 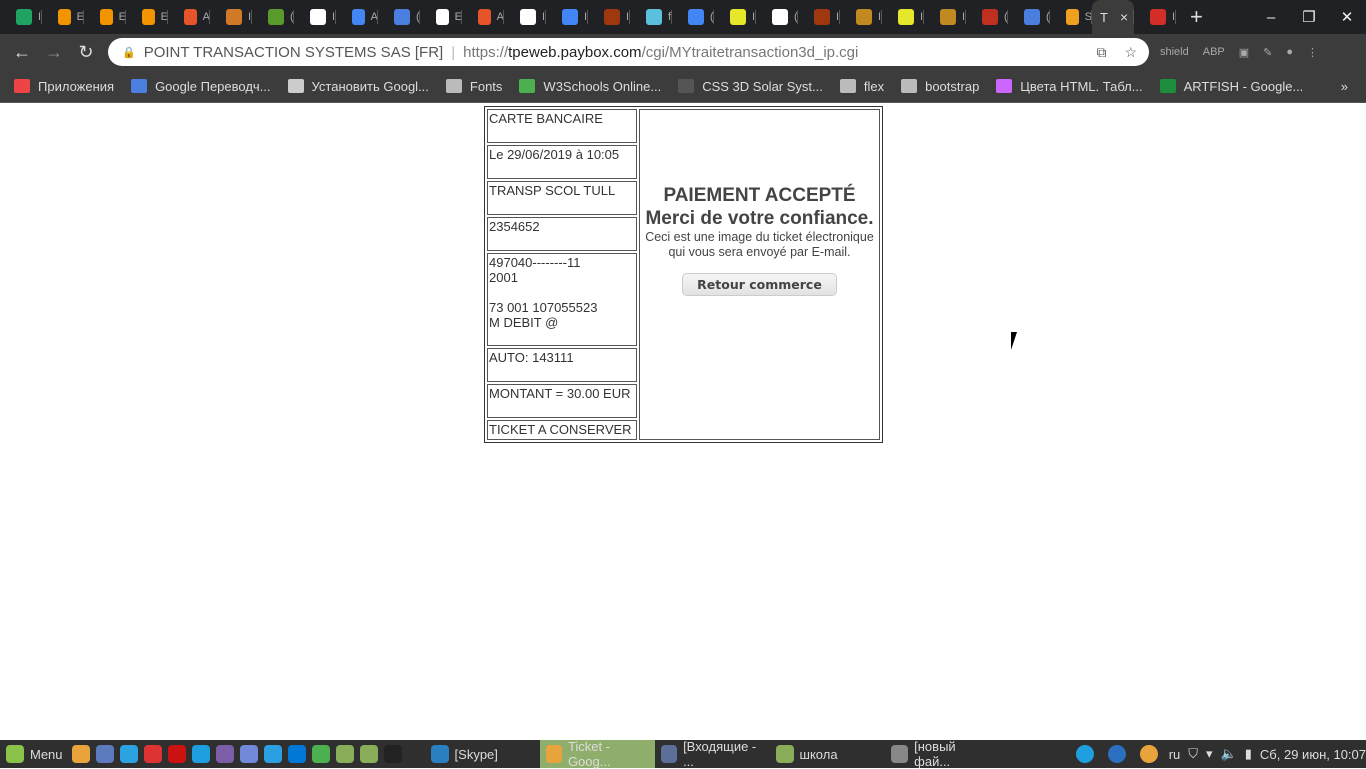 What do you see at coordinates (759, 284) in the screenshot?
I see `return-to-merchant-button: Retour commerce` at bounding box center [759, 284].